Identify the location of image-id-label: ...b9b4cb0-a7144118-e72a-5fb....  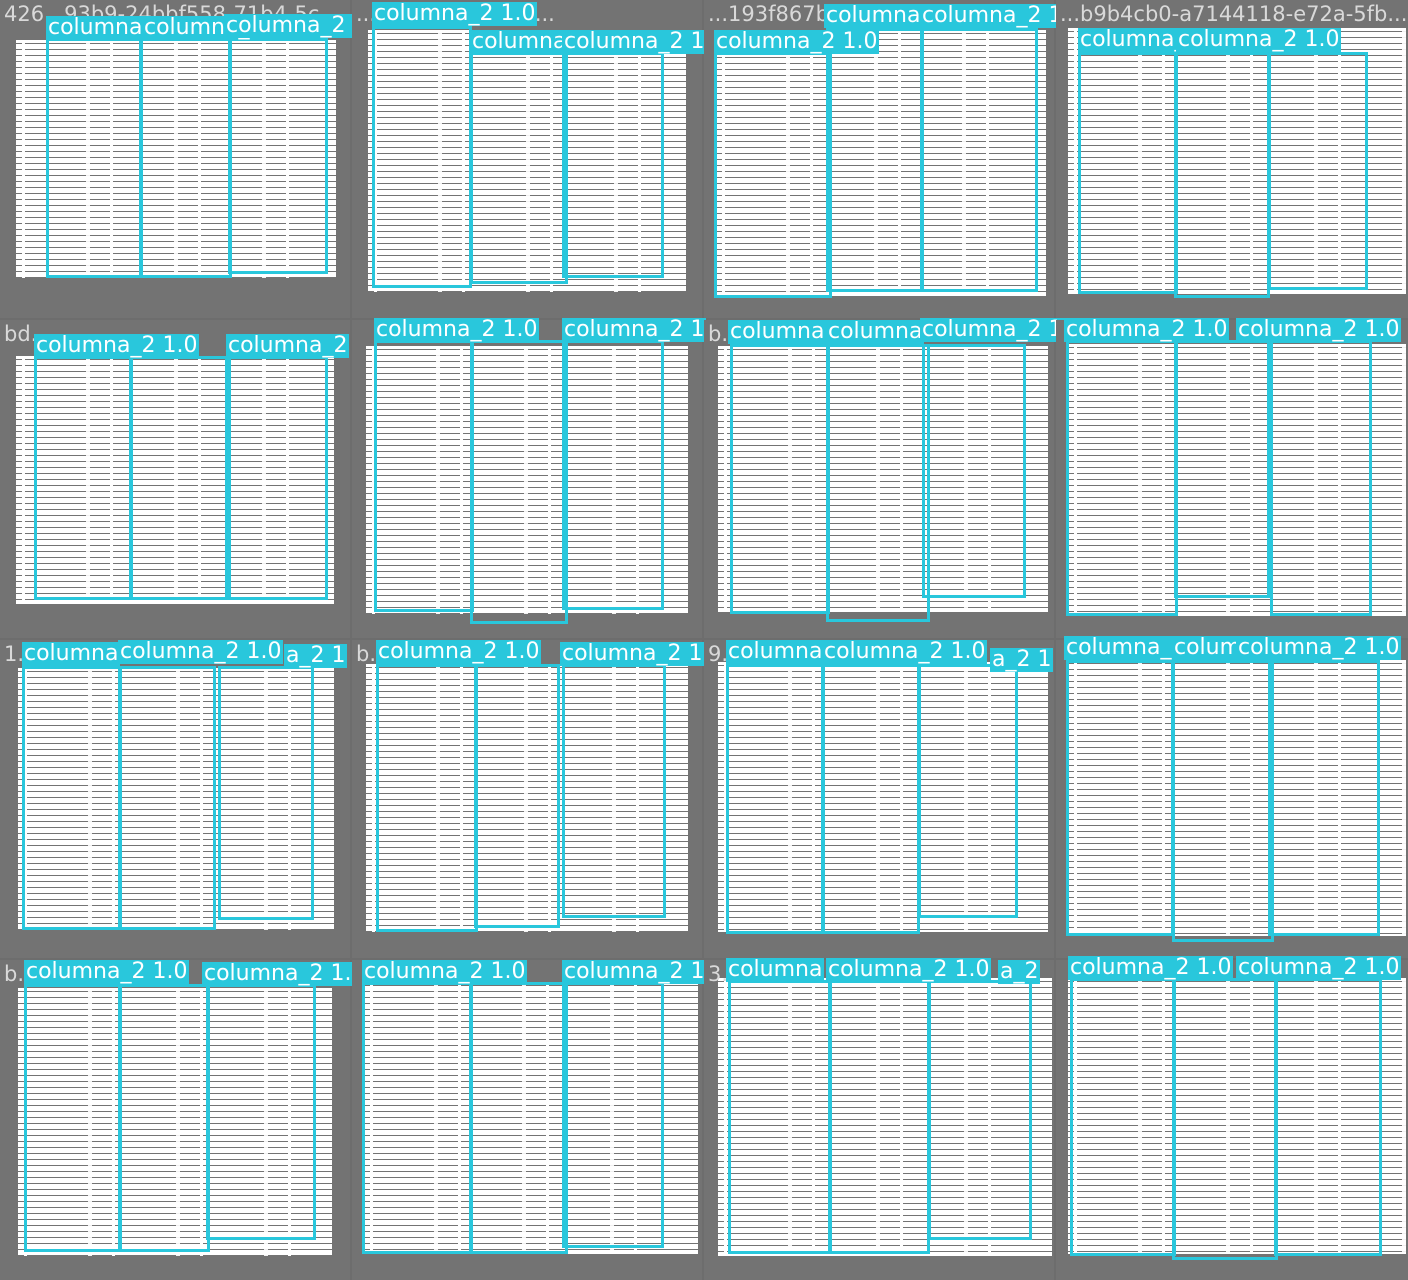
(1234, 14).